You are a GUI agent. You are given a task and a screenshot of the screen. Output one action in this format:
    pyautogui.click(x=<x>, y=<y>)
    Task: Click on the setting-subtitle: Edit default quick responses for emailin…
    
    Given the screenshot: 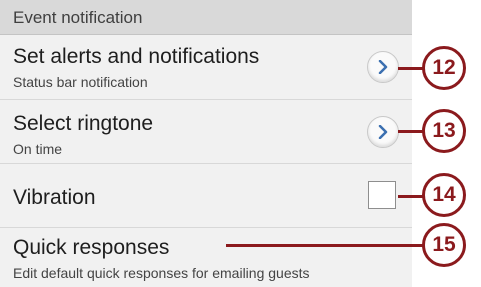 What is the action you would take?
    pyautogui.click(x=161, y=273)
    